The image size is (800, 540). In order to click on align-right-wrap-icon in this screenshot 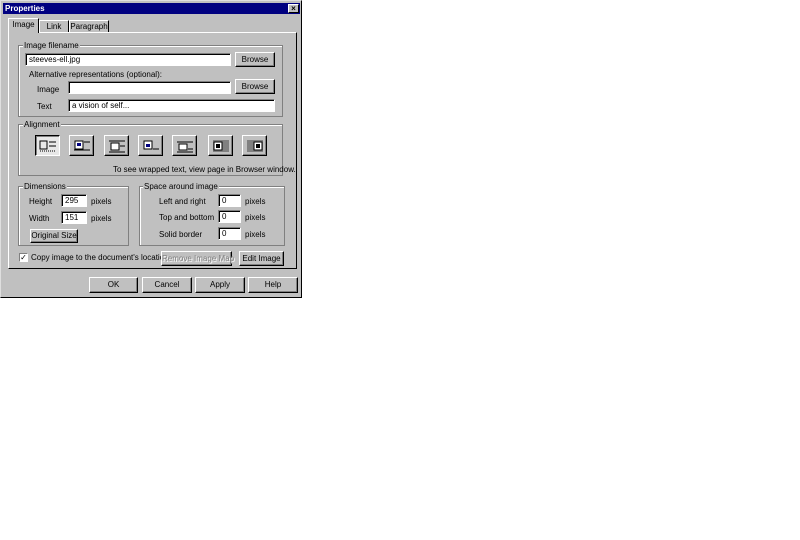, I will do `click(255, 146)`.